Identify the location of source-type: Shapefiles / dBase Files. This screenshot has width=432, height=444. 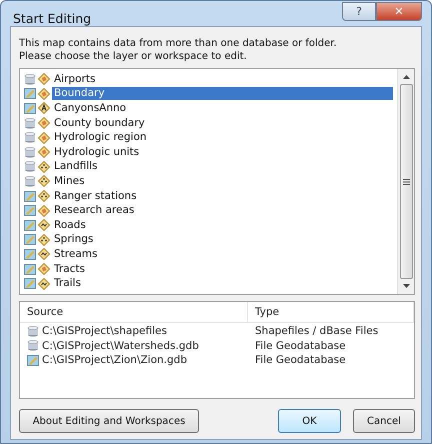
(316, 331).